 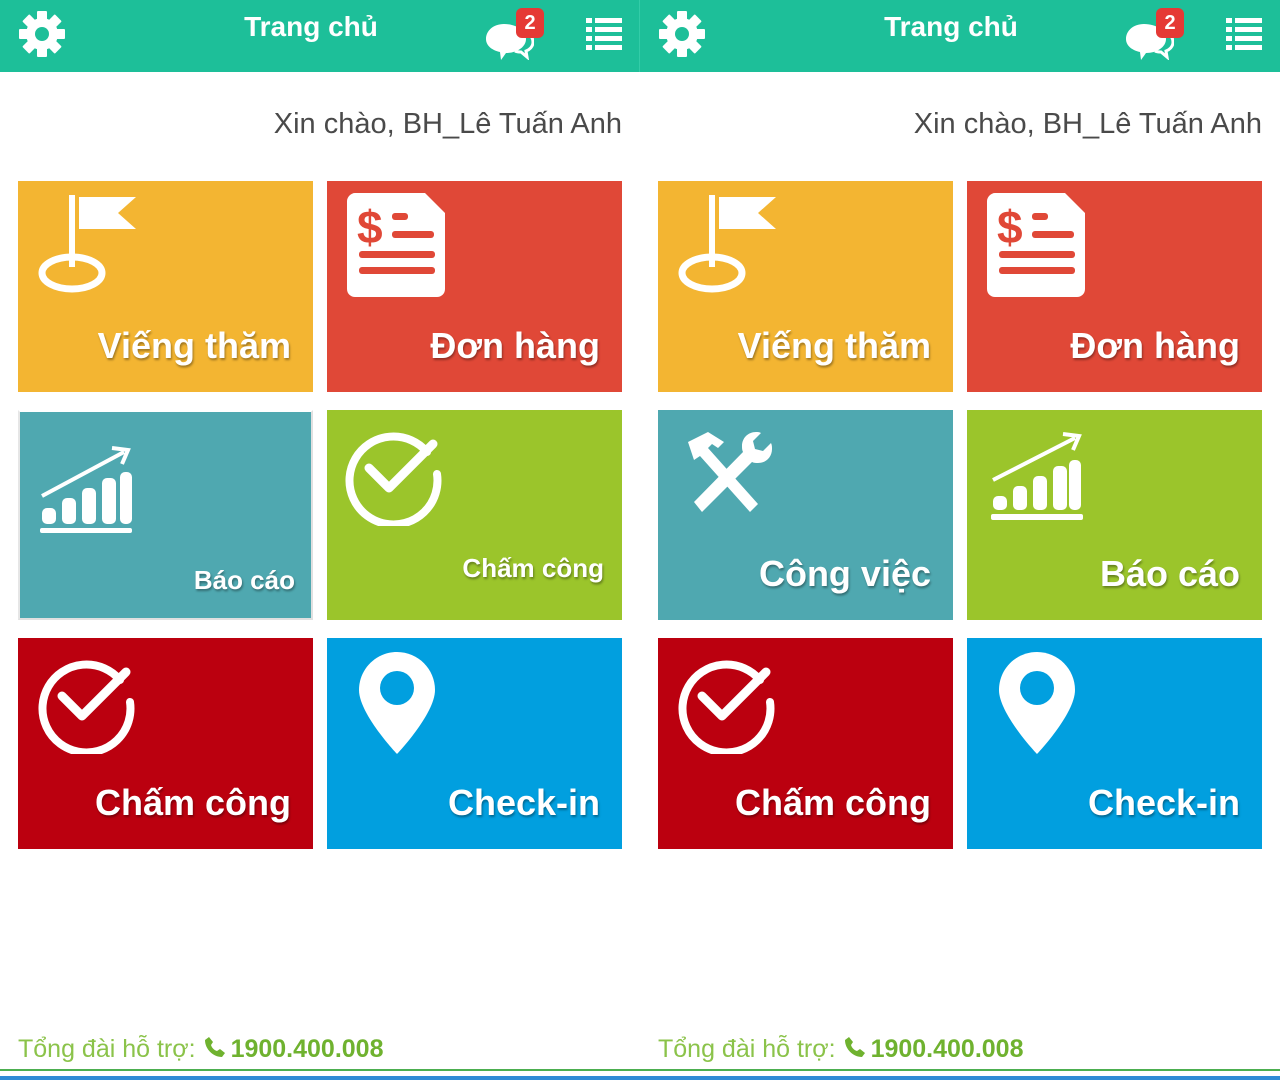 I want to click on tools-icon, so click(x=728, y=476).